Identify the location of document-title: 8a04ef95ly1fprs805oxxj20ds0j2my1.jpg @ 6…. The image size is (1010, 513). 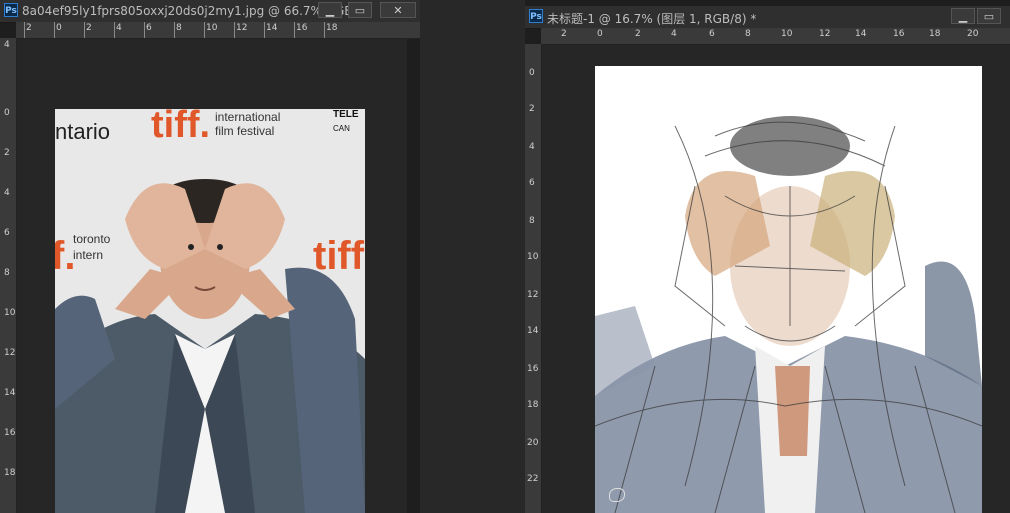
(195, 11).